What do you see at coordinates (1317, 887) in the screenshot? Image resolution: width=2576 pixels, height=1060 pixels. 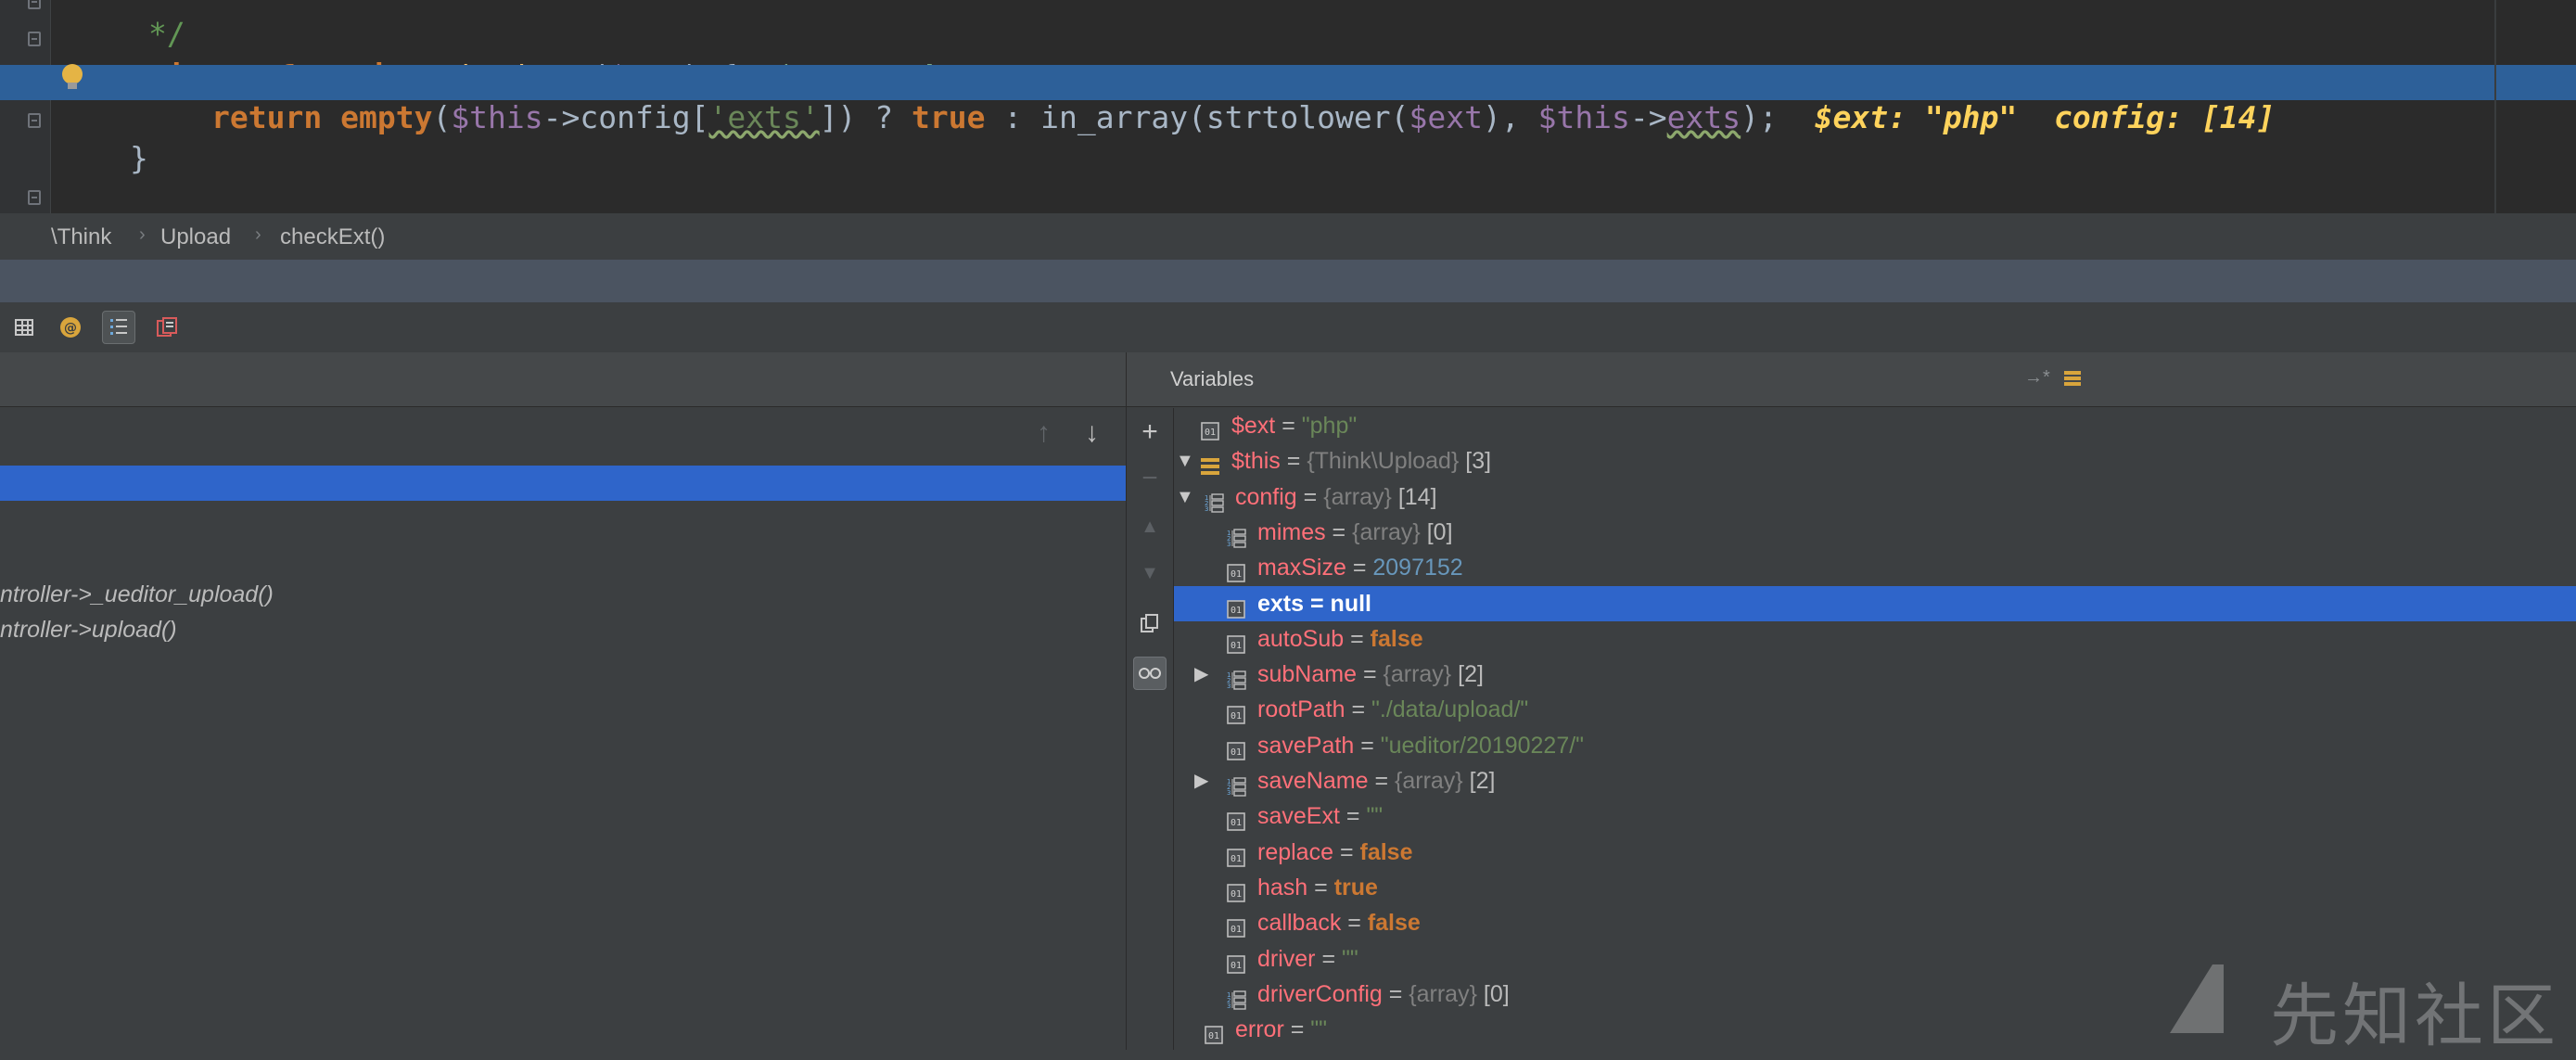 I see `variable-content: hash = true` at bounding box center [1317, 887].